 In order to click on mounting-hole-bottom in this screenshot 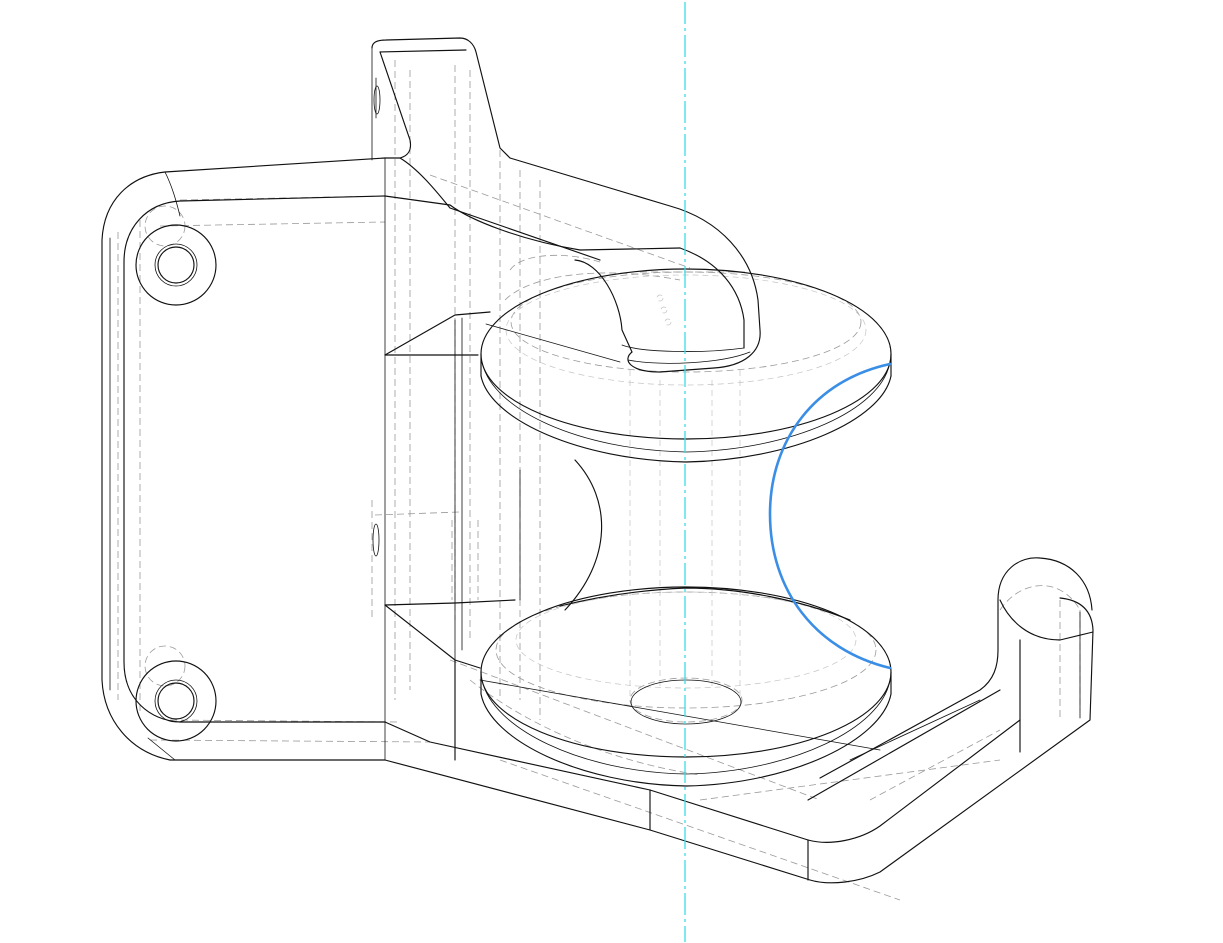, I will do `click(176, 701)`.